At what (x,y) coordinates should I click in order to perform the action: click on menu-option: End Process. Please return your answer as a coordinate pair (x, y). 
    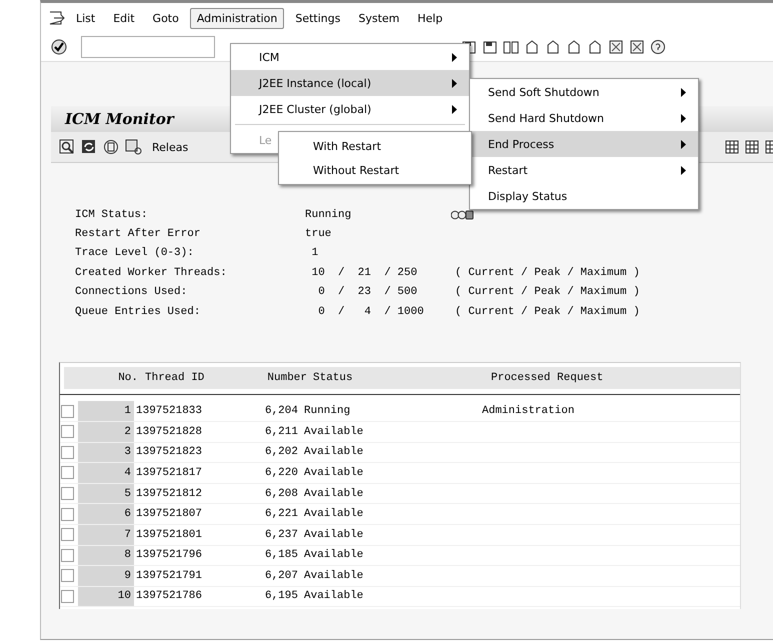
    Looking at the image, I should click on (584, 144).